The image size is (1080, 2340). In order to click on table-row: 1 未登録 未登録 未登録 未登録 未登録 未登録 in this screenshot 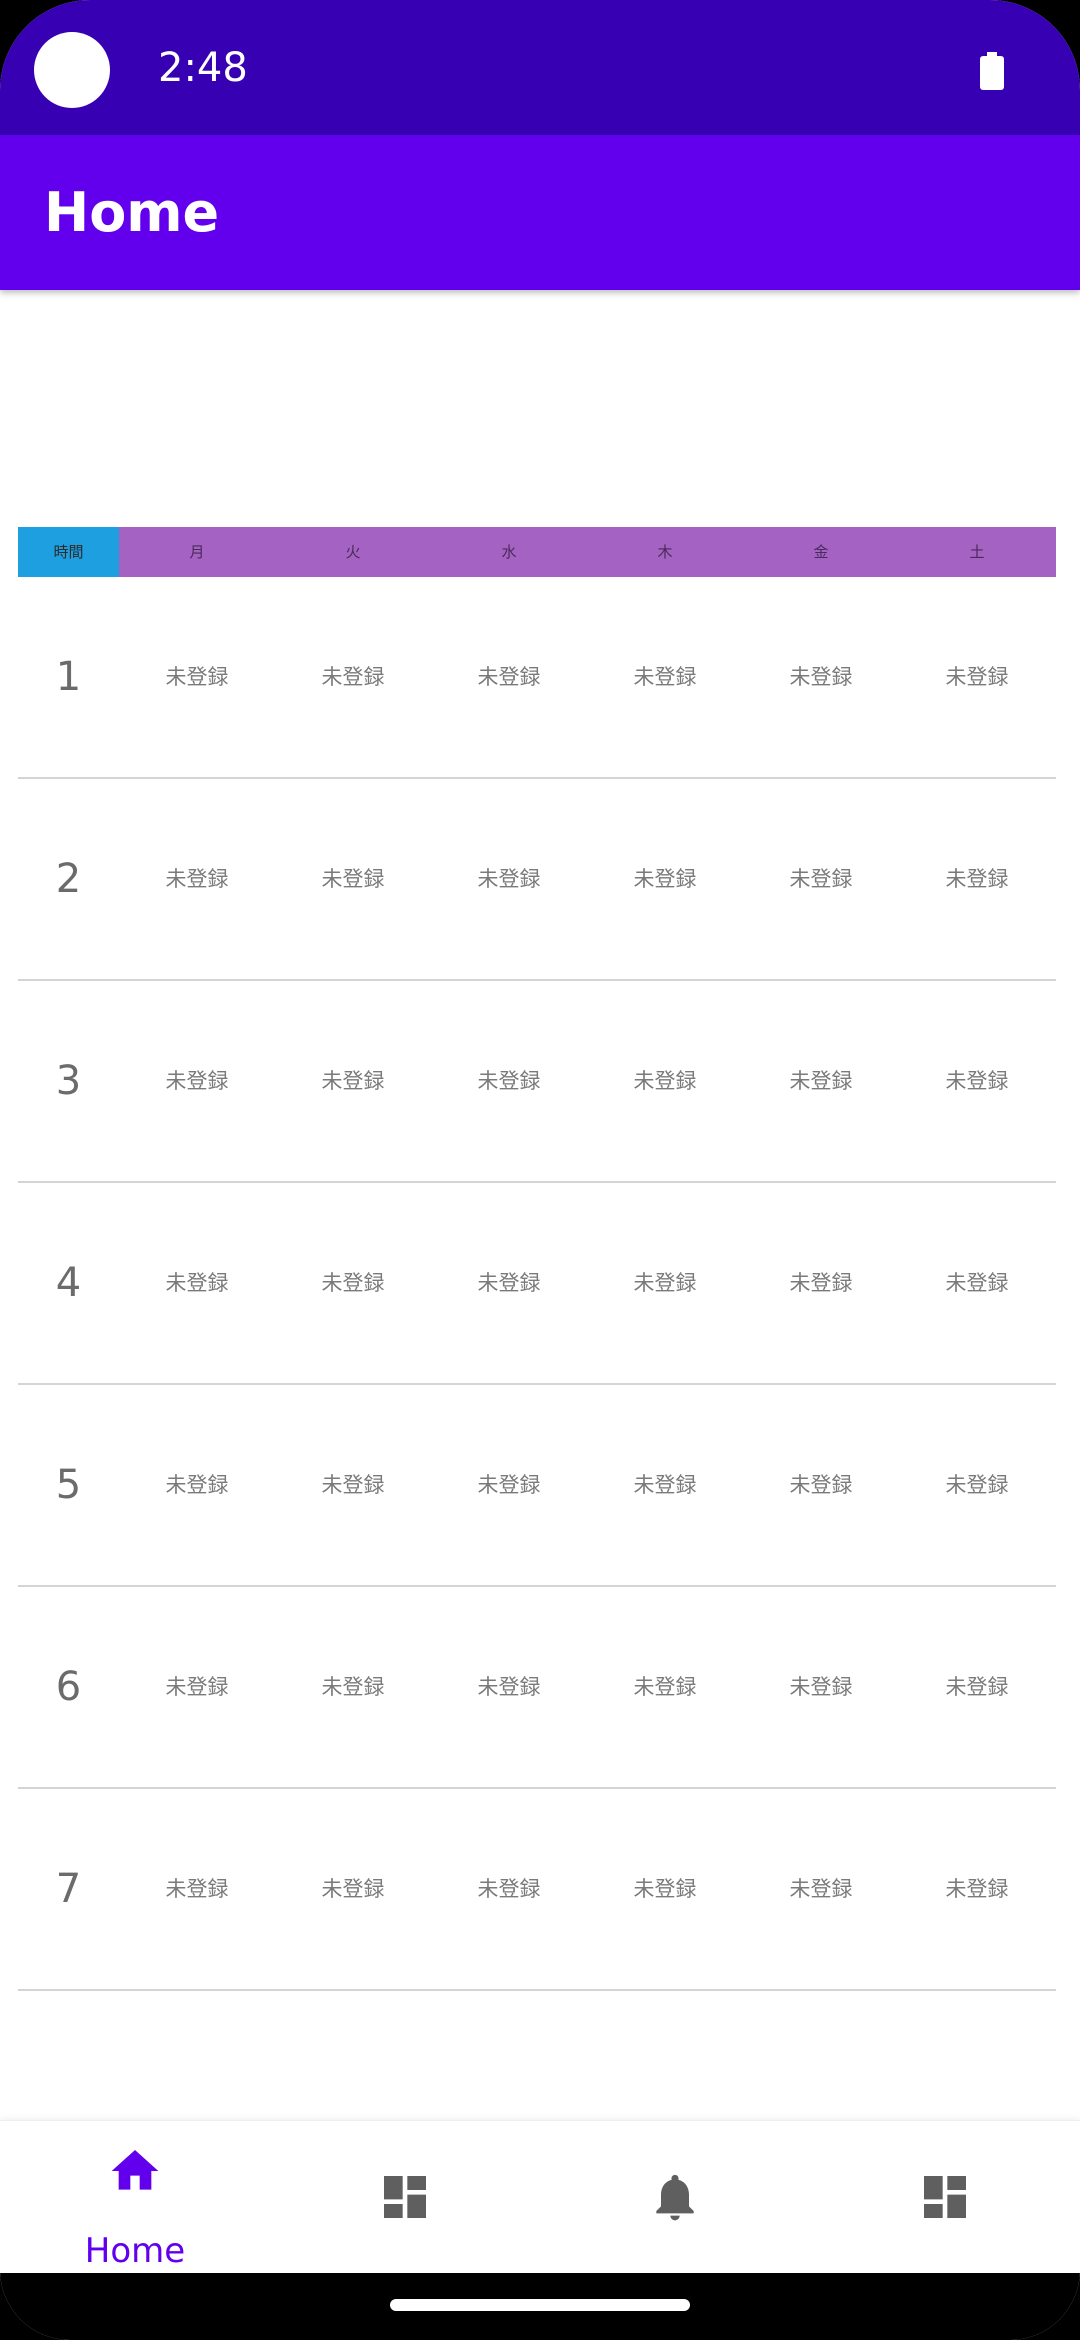, I will do `click(537, 678)`.